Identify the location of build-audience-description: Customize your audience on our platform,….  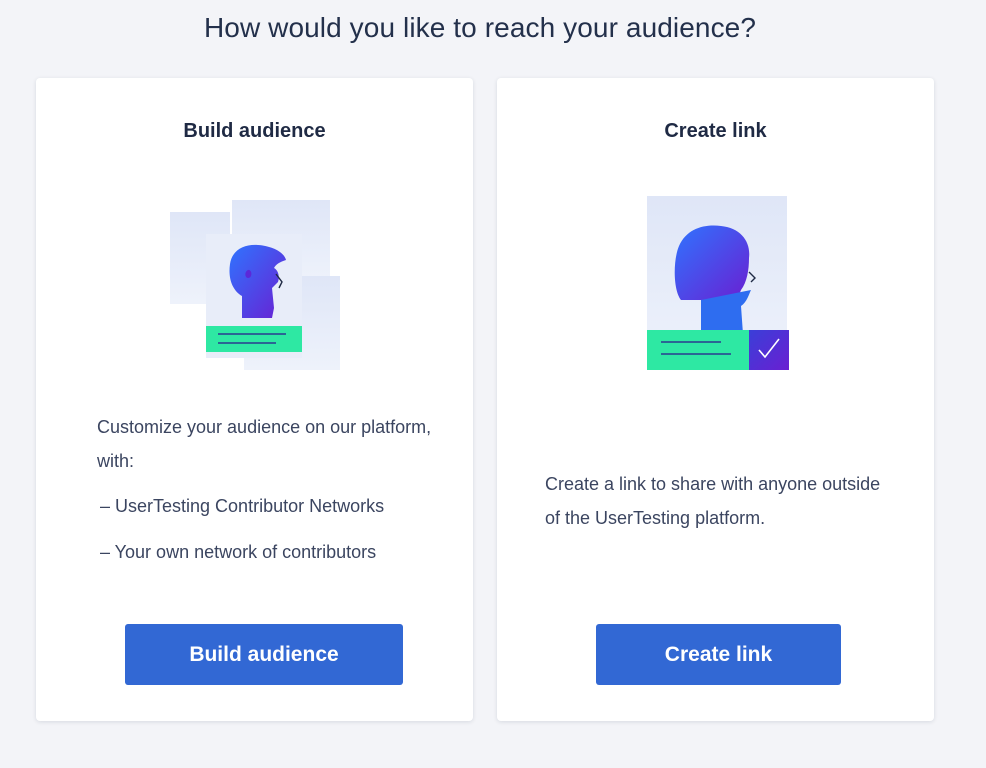
(264, 444).